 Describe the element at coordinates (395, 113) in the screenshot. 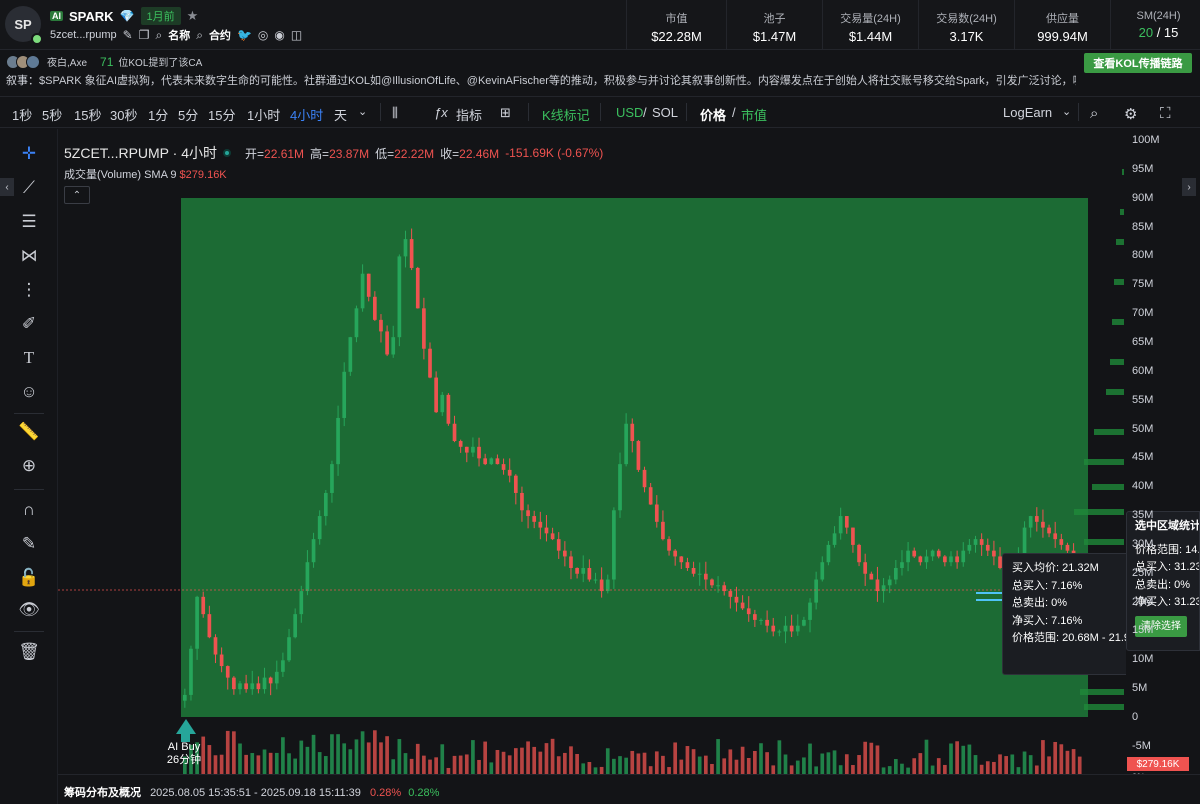

I see `candles-icon: ⫼` at that location.